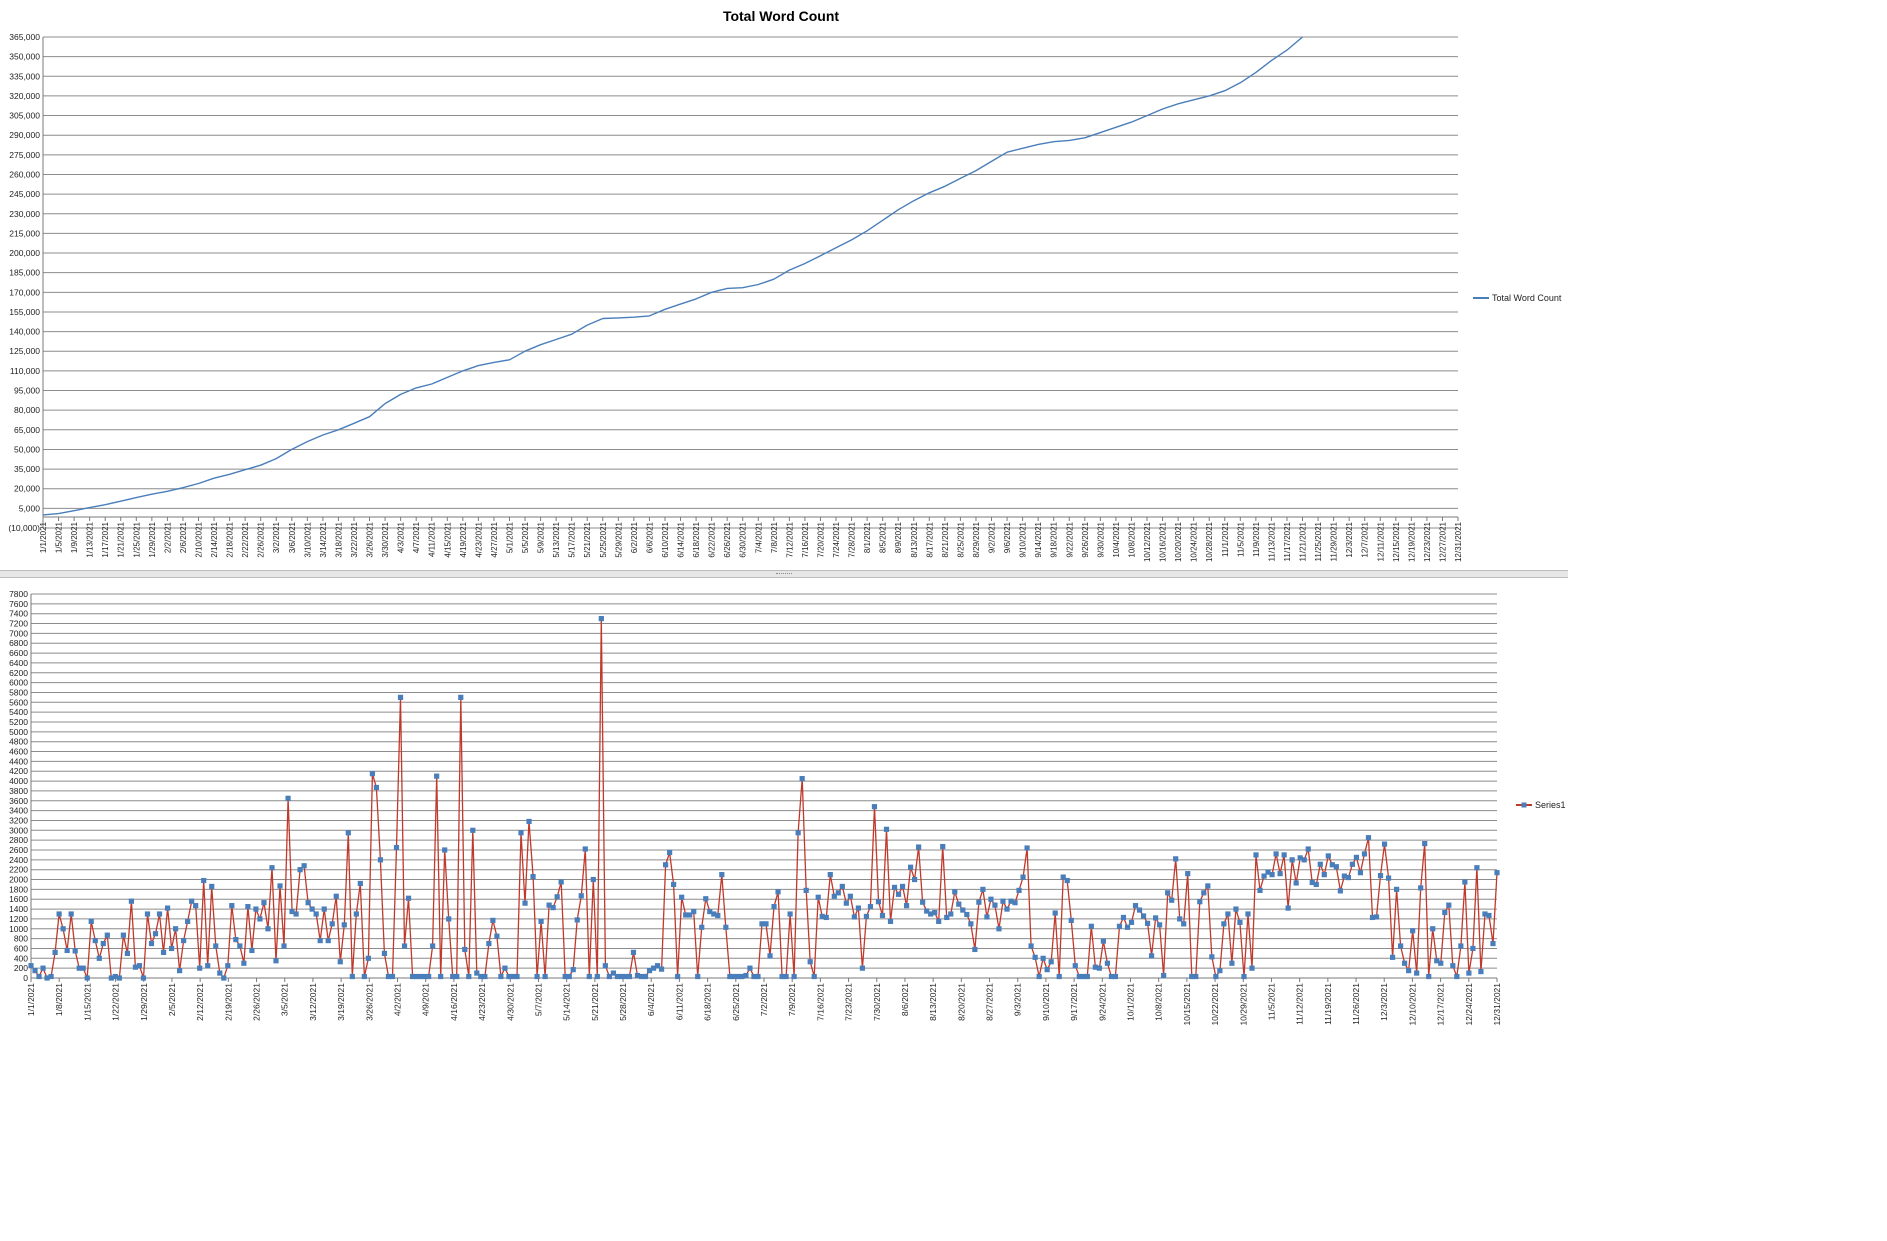  What do you see at coordinates (679, 1001) in the screenshot?
I see `x-tick-label: 6/11/2021` at bounding box center [679, 1001].